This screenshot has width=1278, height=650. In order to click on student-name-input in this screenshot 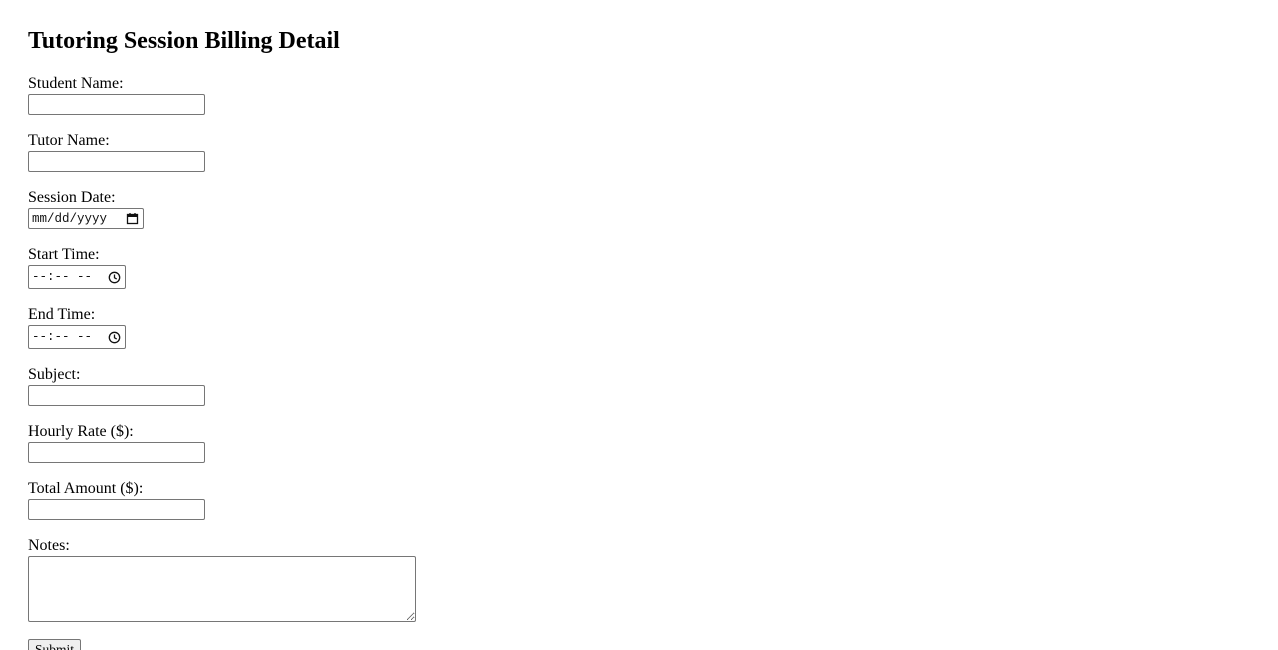, I will do `click(116, 104)`.